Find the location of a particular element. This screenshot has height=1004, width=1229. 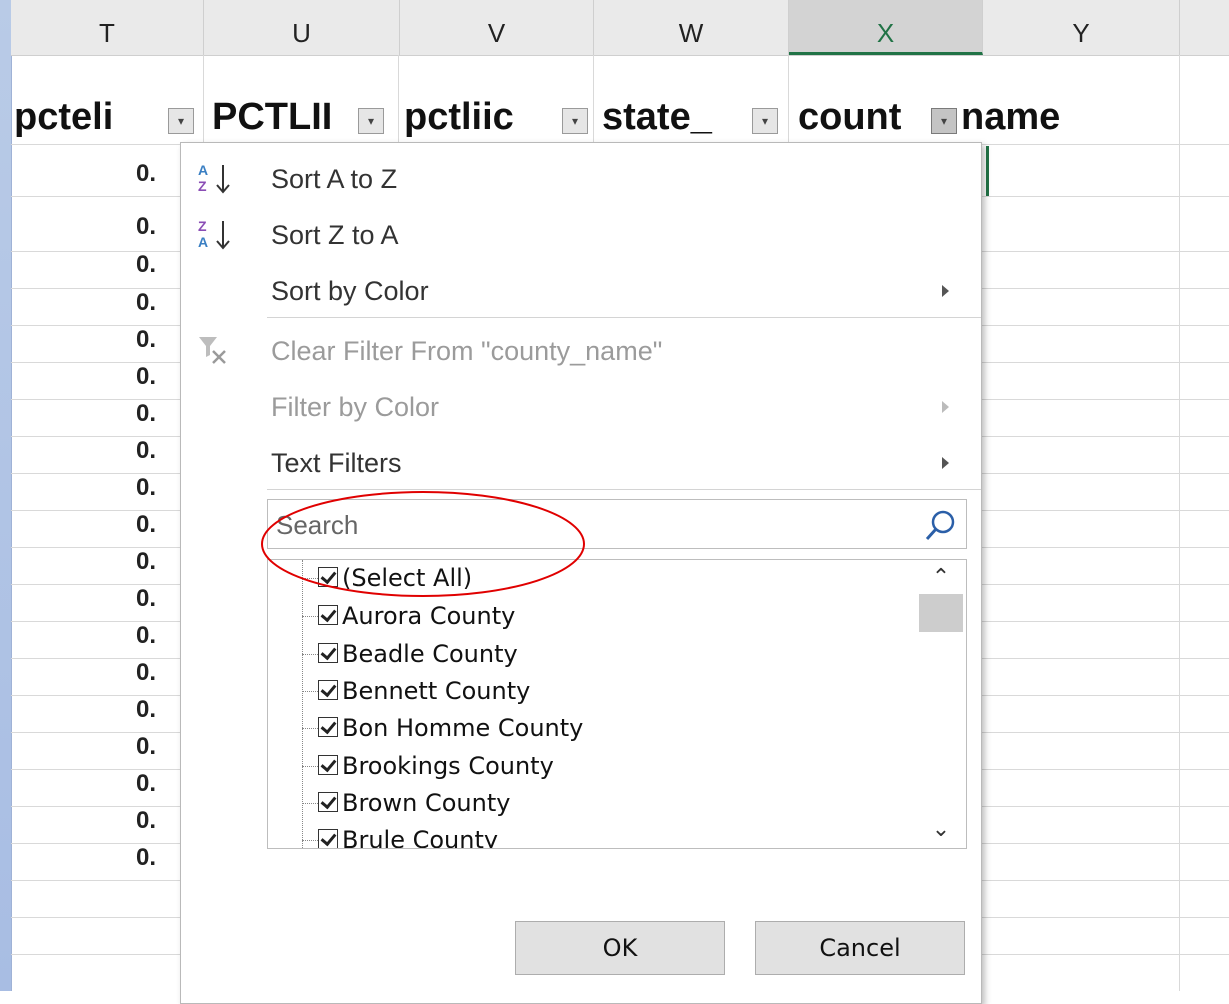

column-header-v: V is located at coordinates (497, 27).